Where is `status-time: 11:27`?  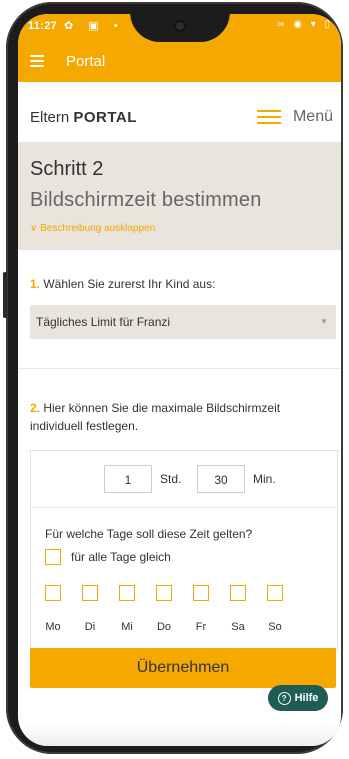
status-time: 11:27 is located at coordinates (43, 26).